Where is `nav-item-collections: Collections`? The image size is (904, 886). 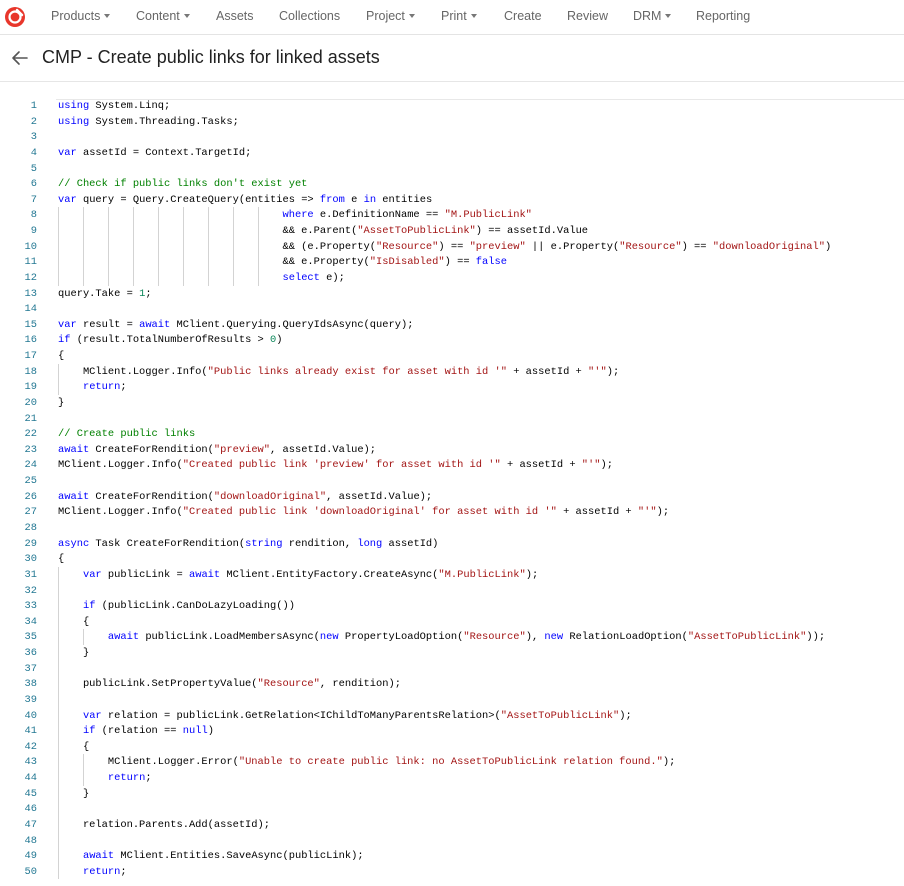
nav-item-collections: Collections is located at coordinates (309, 16).